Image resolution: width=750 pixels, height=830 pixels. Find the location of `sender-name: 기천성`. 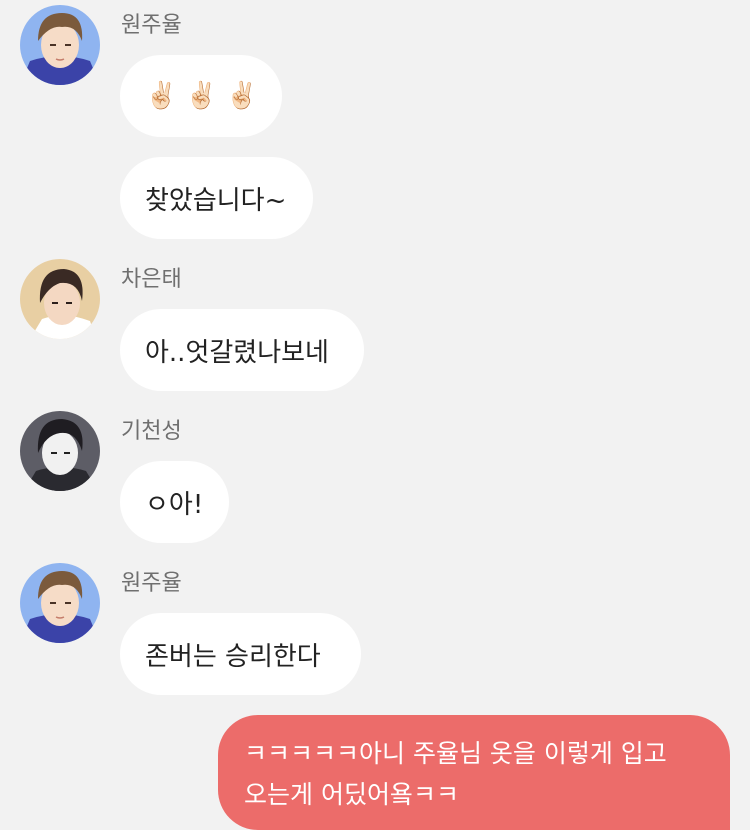

sender-name: 기천성 is located at coordinates (151, 431).